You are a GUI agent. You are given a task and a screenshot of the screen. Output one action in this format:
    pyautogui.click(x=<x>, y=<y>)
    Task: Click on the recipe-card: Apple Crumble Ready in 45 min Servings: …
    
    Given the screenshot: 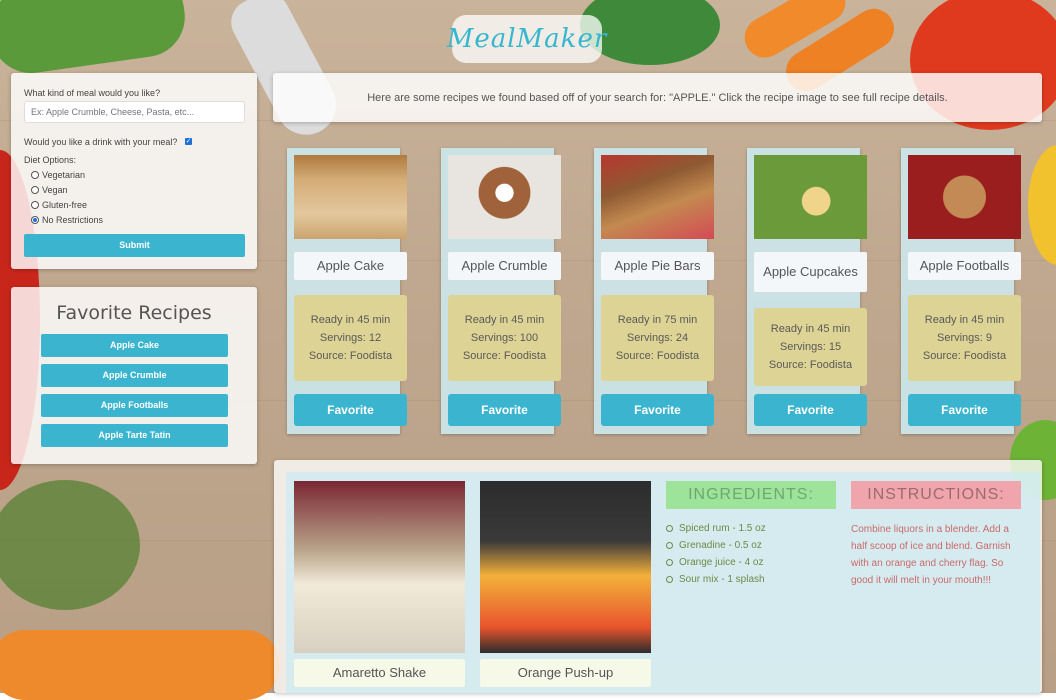 What is the action you would take?
    pyautogui.click(x=501, y=291)
    